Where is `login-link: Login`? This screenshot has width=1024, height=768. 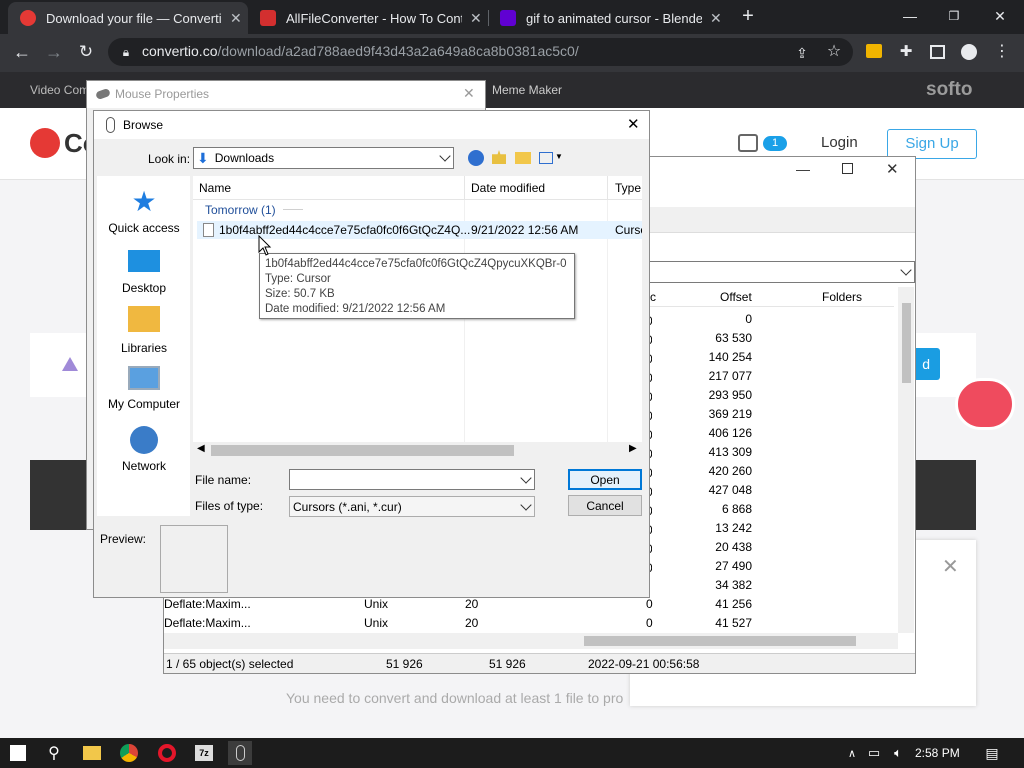
login-link: Login is located at coordinates (839, 142).